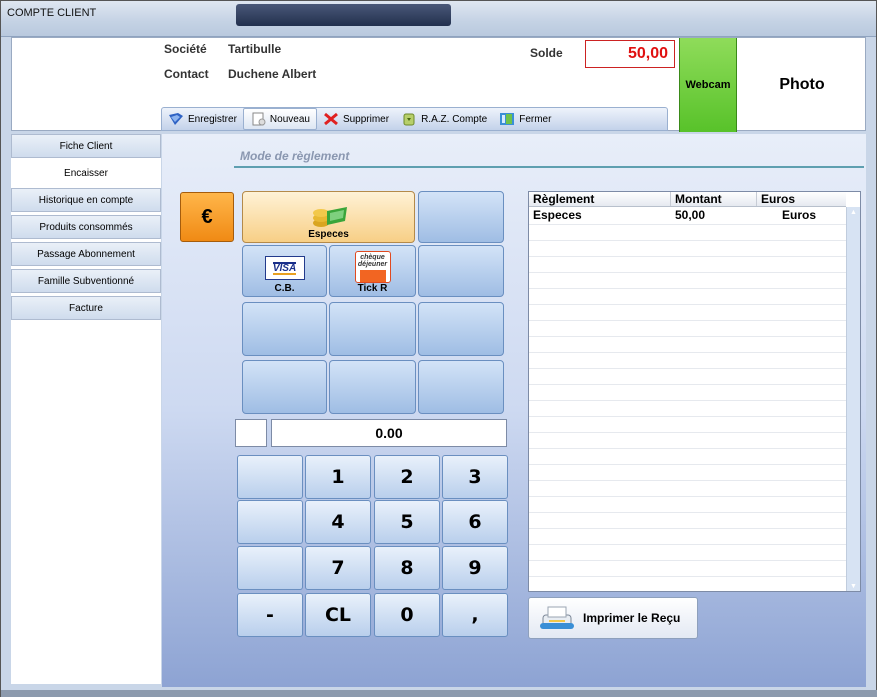  What do you see at coordinates (630, 54) in the screenshot?
I see `solde-value: 50,00` at bounding box center [630, 54].